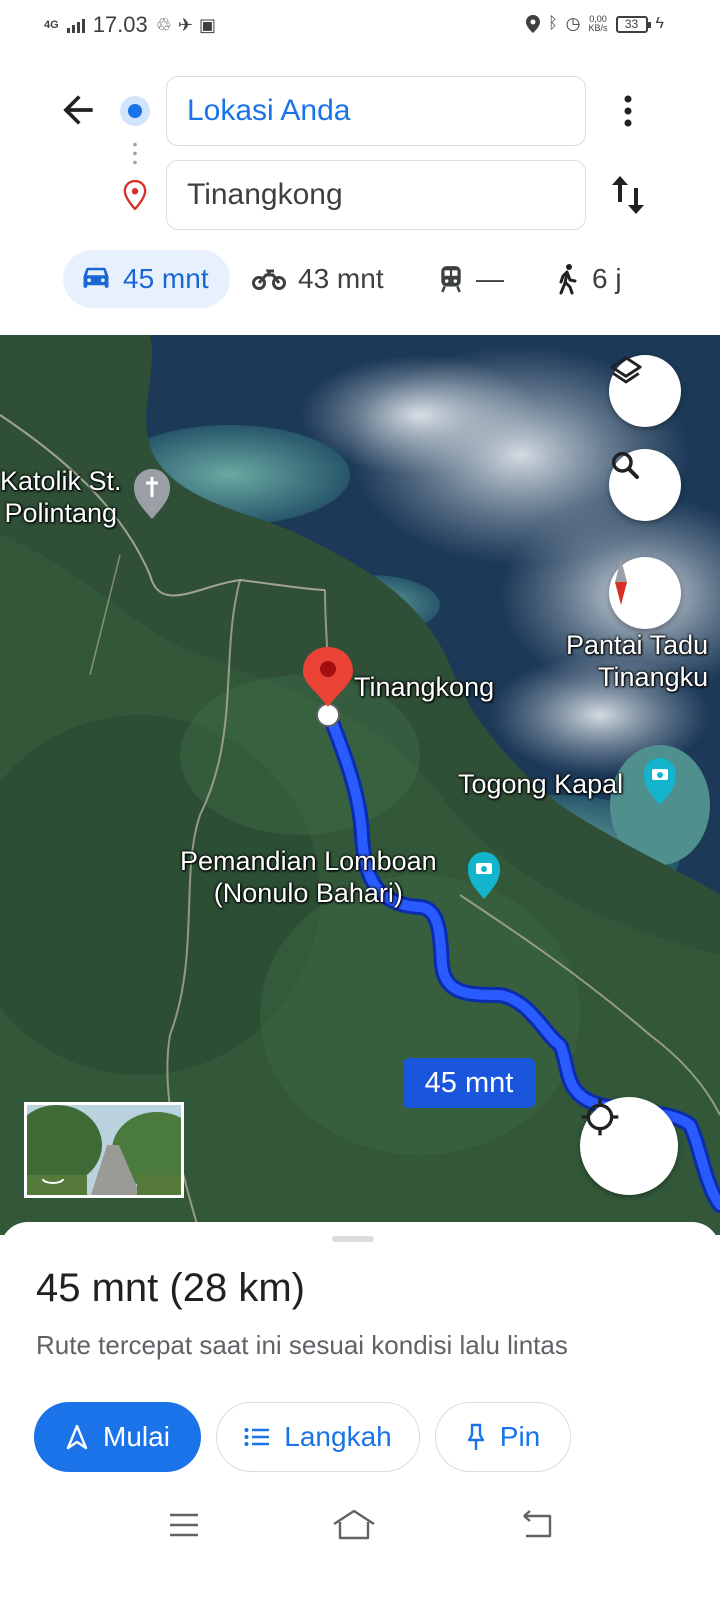 Image resolution: width=720 pixels, height=1600 pixels. What do you see at coordinates (533, 24) in the screenshot?
I see `location-status-icon` at bounding box center [533, 24].